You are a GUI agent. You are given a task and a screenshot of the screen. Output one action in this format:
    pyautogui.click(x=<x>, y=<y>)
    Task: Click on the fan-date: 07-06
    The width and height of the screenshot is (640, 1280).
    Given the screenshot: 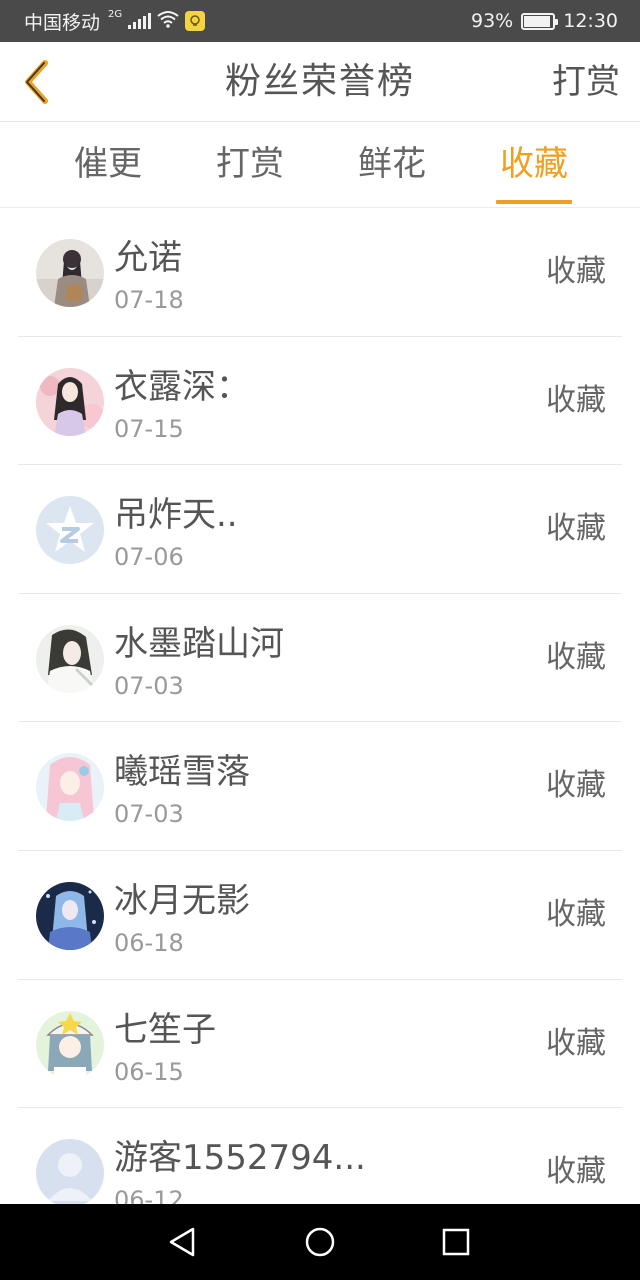 What is the action you would take?
    pyautogui.click(x=149, y=557)
    